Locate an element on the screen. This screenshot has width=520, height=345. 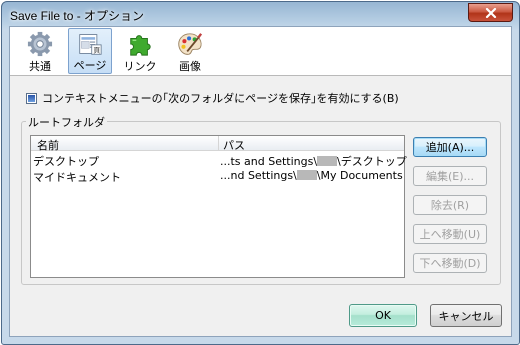
tab-image: 画像 is located at coordinates (190, 51).